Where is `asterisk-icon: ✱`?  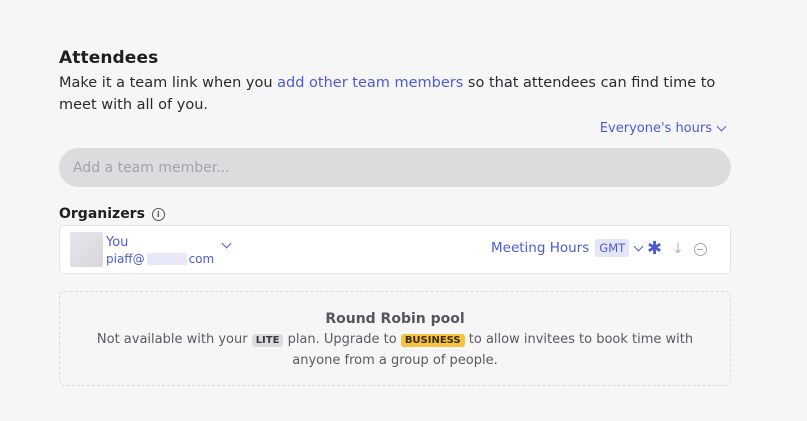
asterisk-icon: ✱ is located at coordinates (654, 249).